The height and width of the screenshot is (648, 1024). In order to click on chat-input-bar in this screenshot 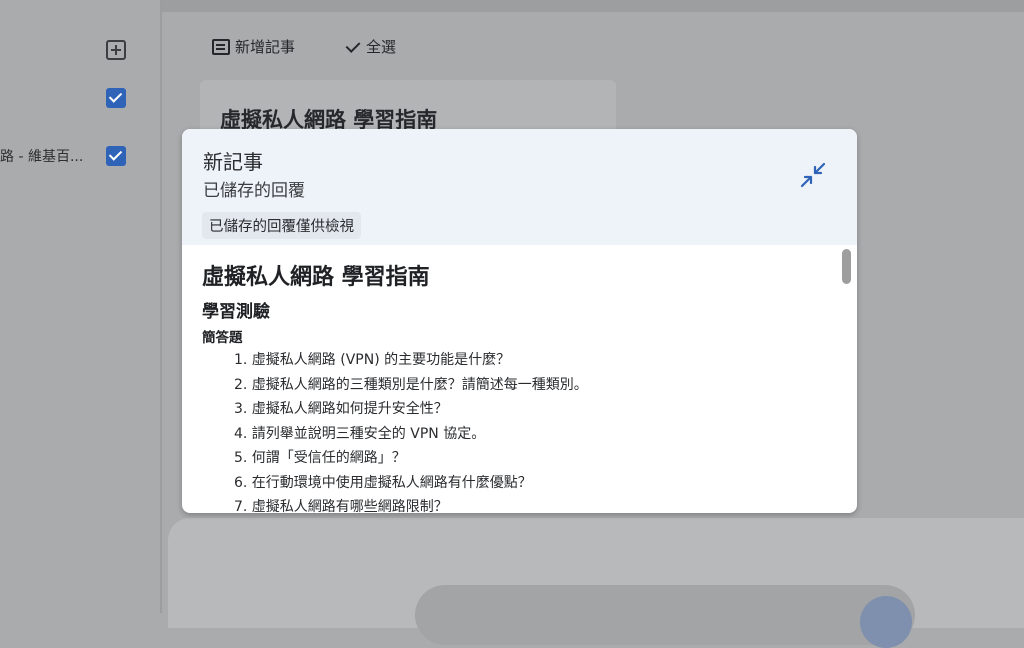, I will do `click(665, 615)`.